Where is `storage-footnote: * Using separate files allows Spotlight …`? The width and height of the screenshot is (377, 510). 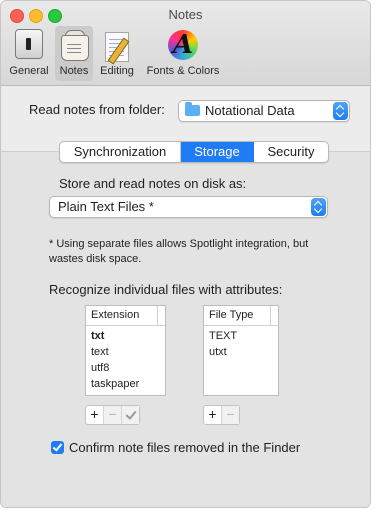 storage-footnote: * Using separate files allows Spotlight … is located at coordinates (179, 251).